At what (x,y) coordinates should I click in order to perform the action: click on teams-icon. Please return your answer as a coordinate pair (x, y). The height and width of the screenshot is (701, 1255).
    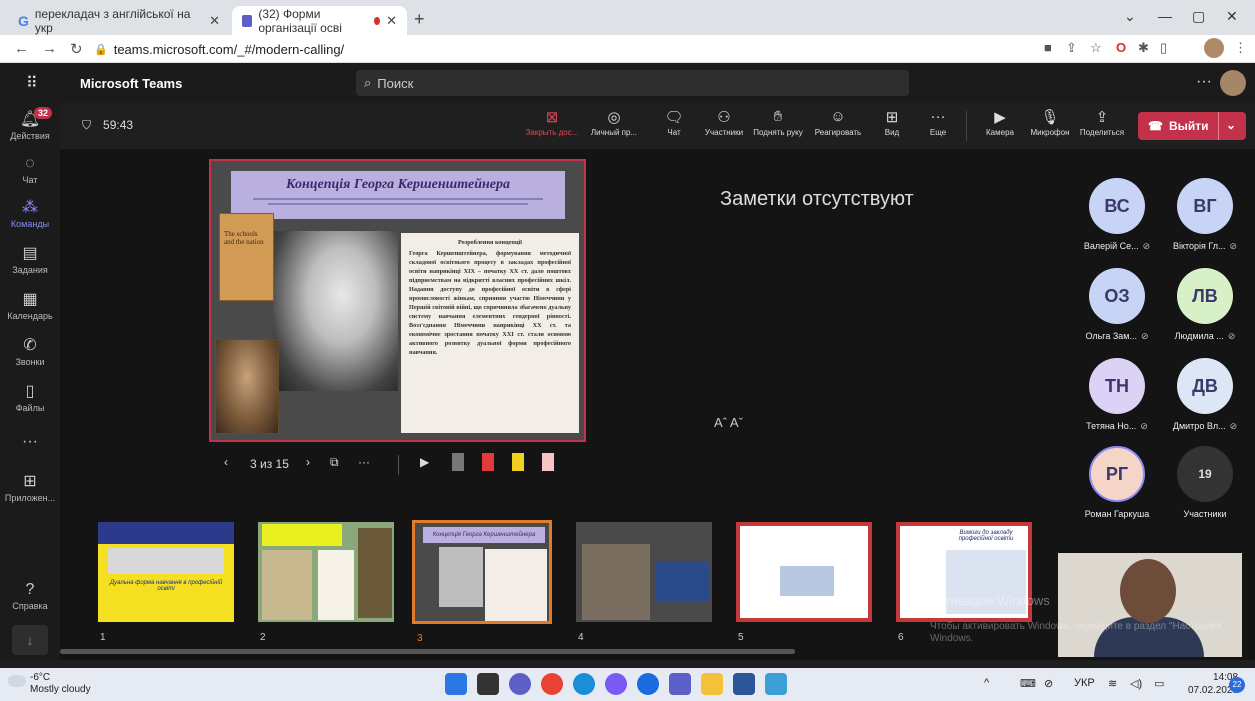
    Looking at the image, I should click on (680, 684).